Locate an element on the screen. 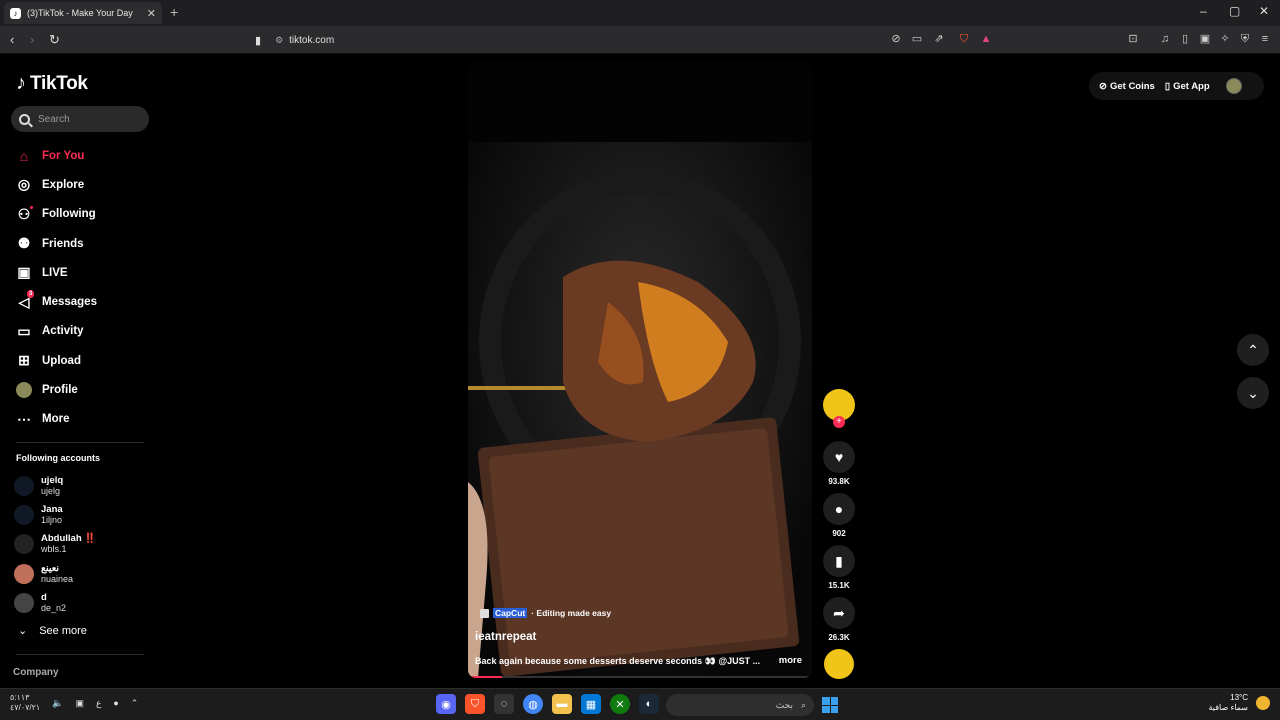 This screenshot has height=720, width=1280. nav-activity: ▭ Activity is located at coordinates (56, 331).